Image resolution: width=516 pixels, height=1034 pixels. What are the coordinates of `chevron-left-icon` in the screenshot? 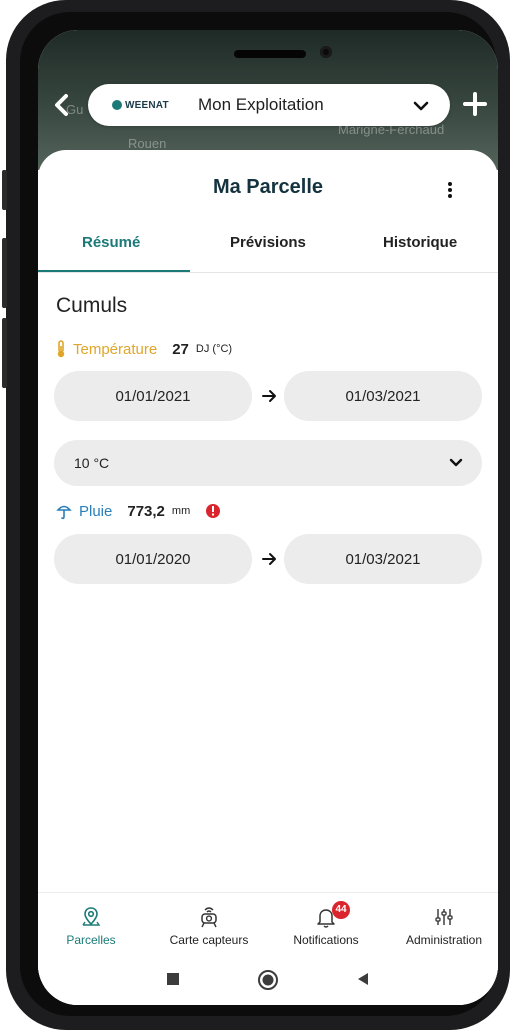 It's located at (61, 105).